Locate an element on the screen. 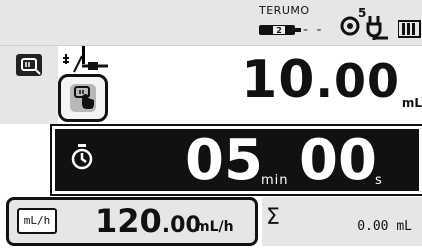  syringe-size-label: 2 is located at coordinates (279, 30).